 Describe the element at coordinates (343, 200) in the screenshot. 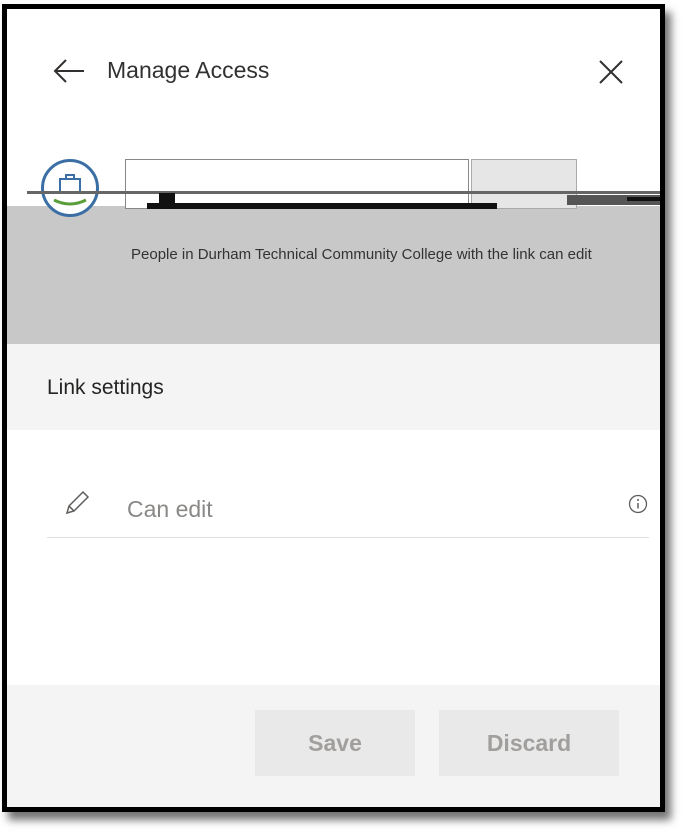

I see `redacted-link-text` at that location.